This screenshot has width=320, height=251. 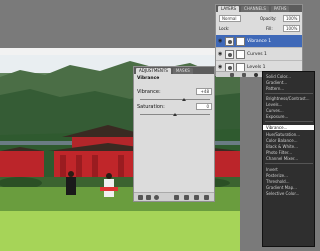 What do you see at coordinates (186, 197) in the screenshot?
I see `view-previous-icon` at bounding box center [186, 197].